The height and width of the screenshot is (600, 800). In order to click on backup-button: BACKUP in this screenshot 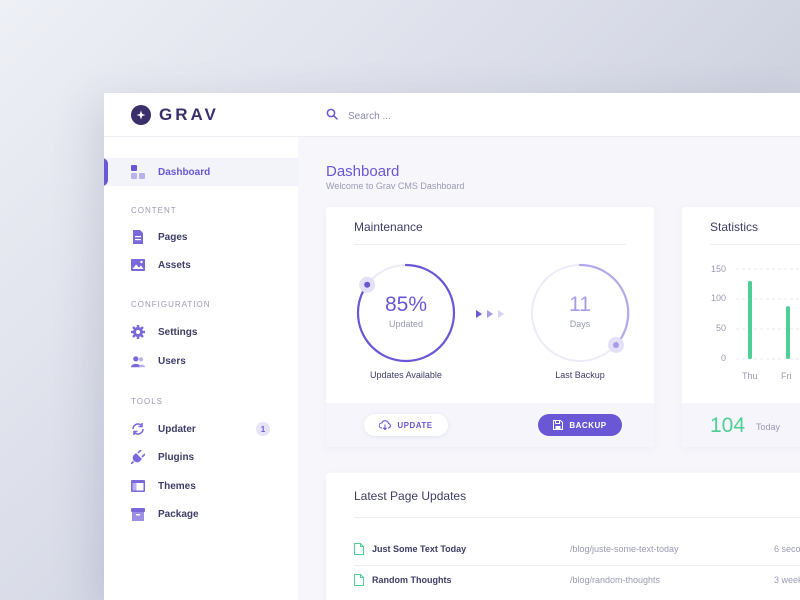, I will do `click(580, 425)`.